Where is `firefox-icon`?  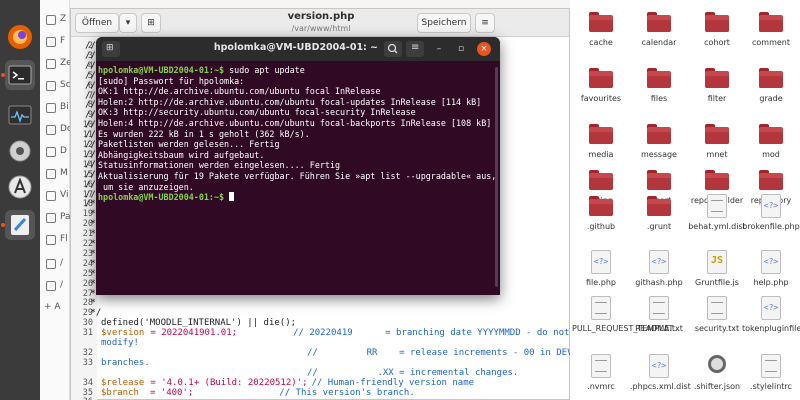
firefox-icon is located at coordinates (20, 37).